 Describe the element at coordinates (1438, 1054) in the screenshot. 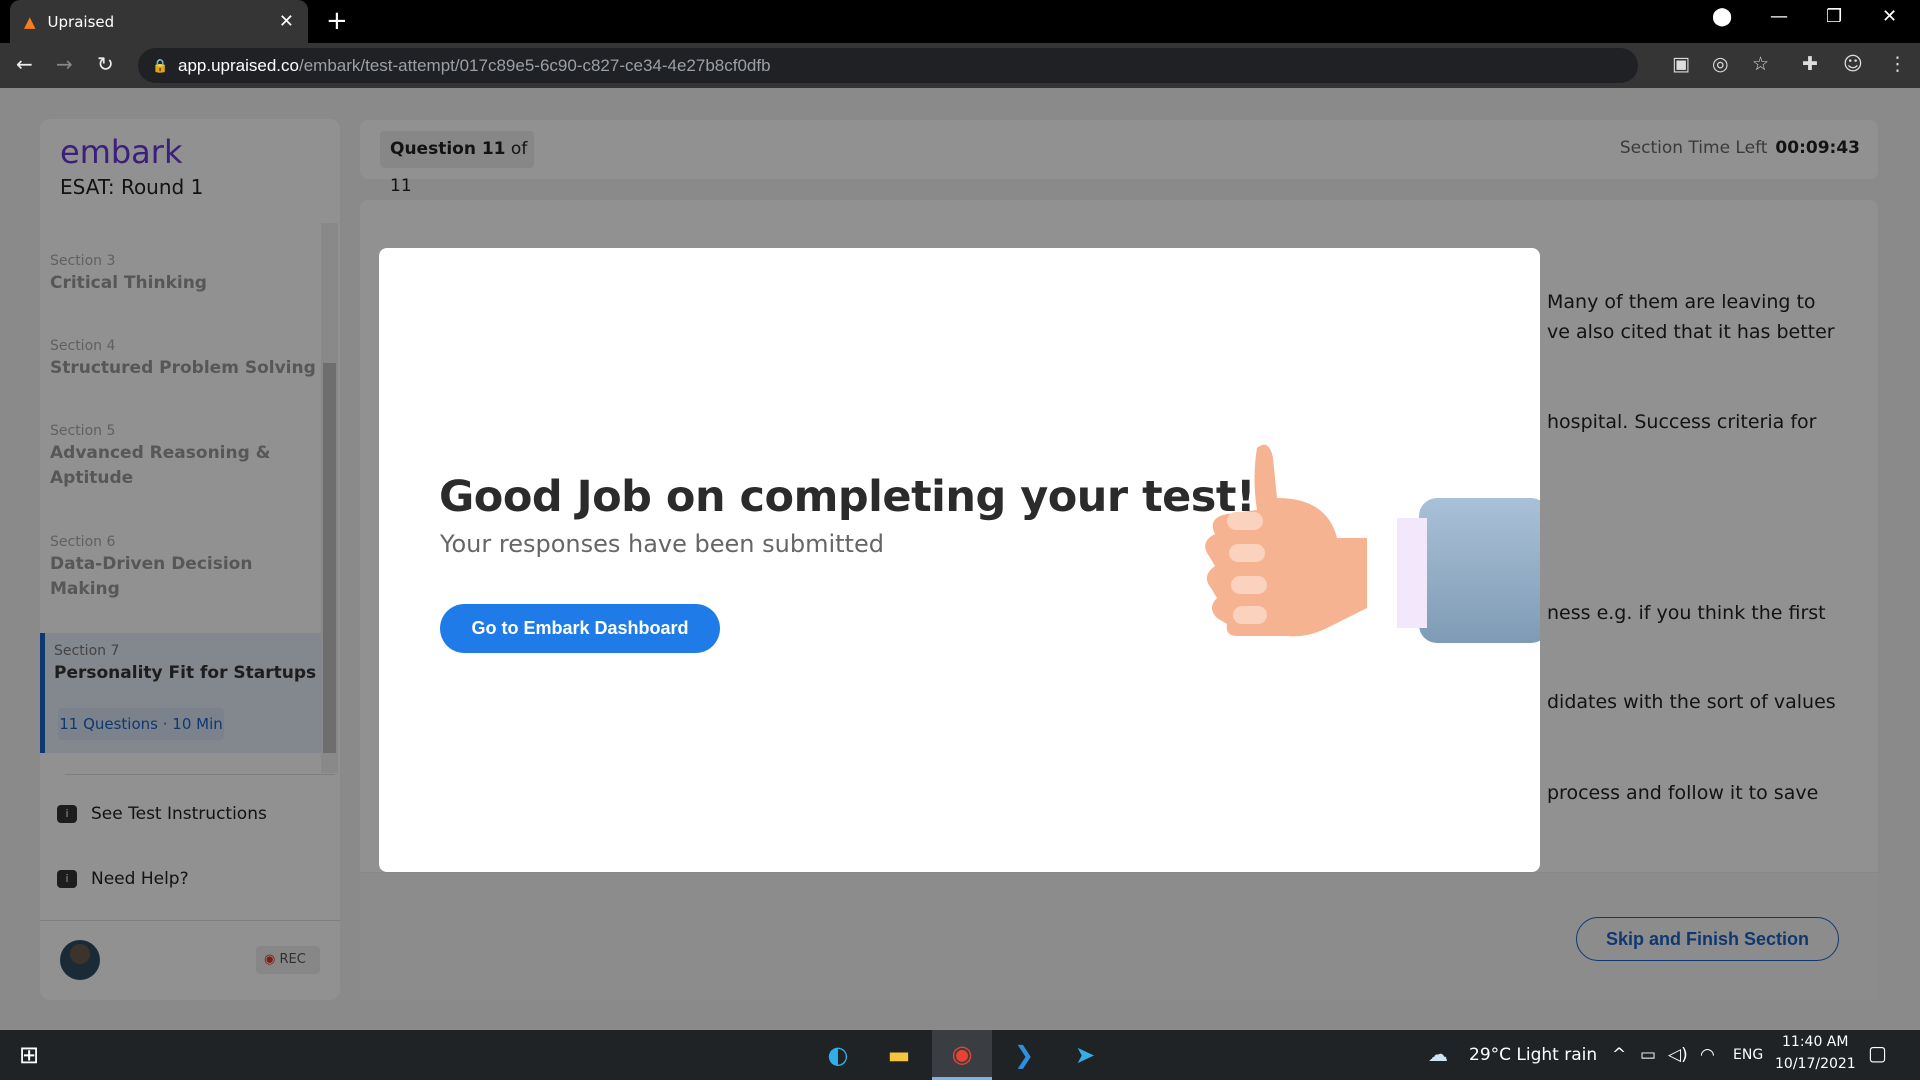

I see `weather-cloud-icon: ☁` at that location.